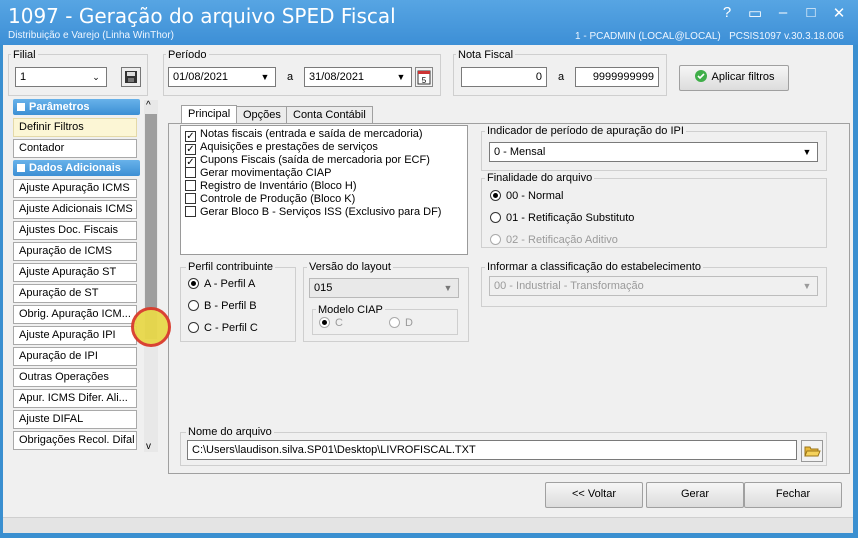  What do you see at coordinates (222, 77) in the screenshot?
I see `date-from-input: 01/08/2021 ▼` at bounding box center [222, 77].